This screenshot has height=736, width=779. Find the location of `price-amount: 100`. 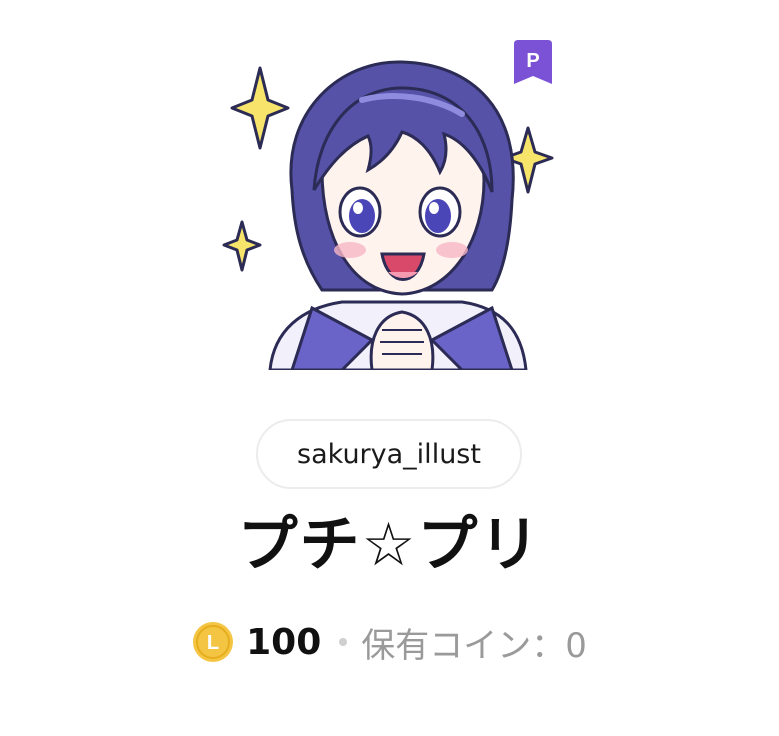

price-amount: 100 is located at coordinates (284, 642).